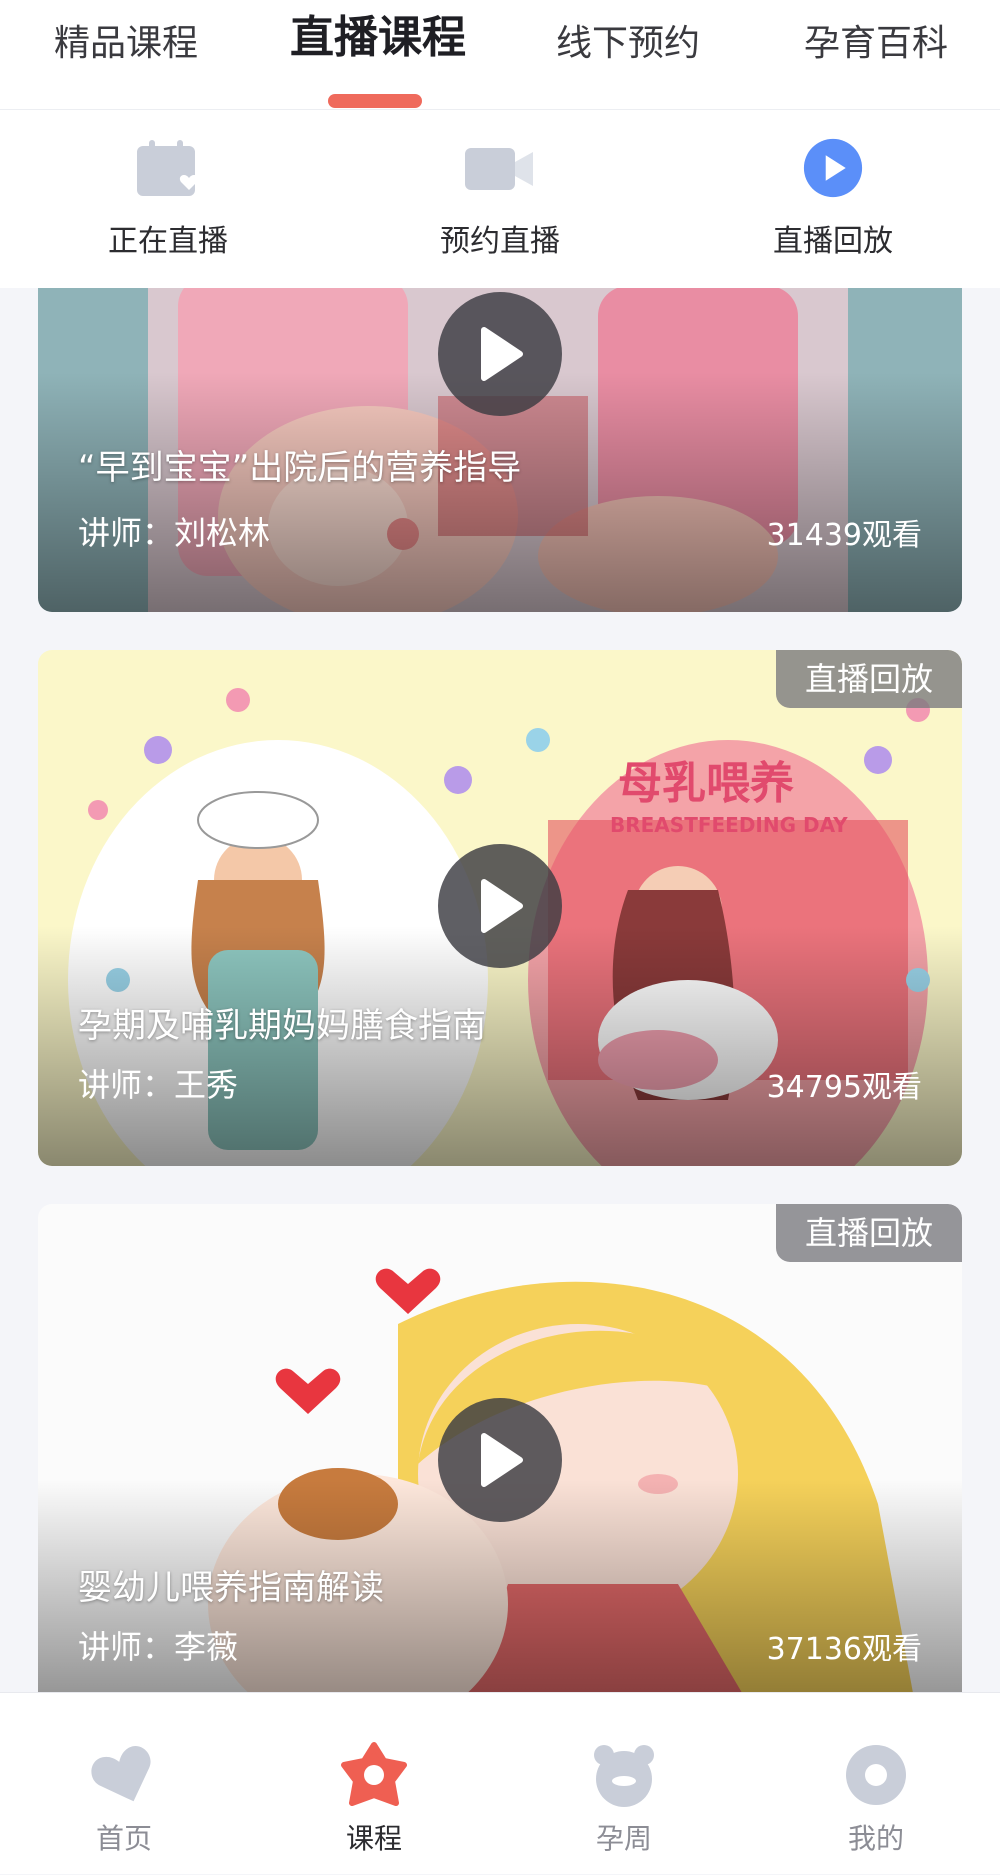 The image size is (1000, 1875). I want to click on filter-live-now: 正在直播, so click(168, 199).